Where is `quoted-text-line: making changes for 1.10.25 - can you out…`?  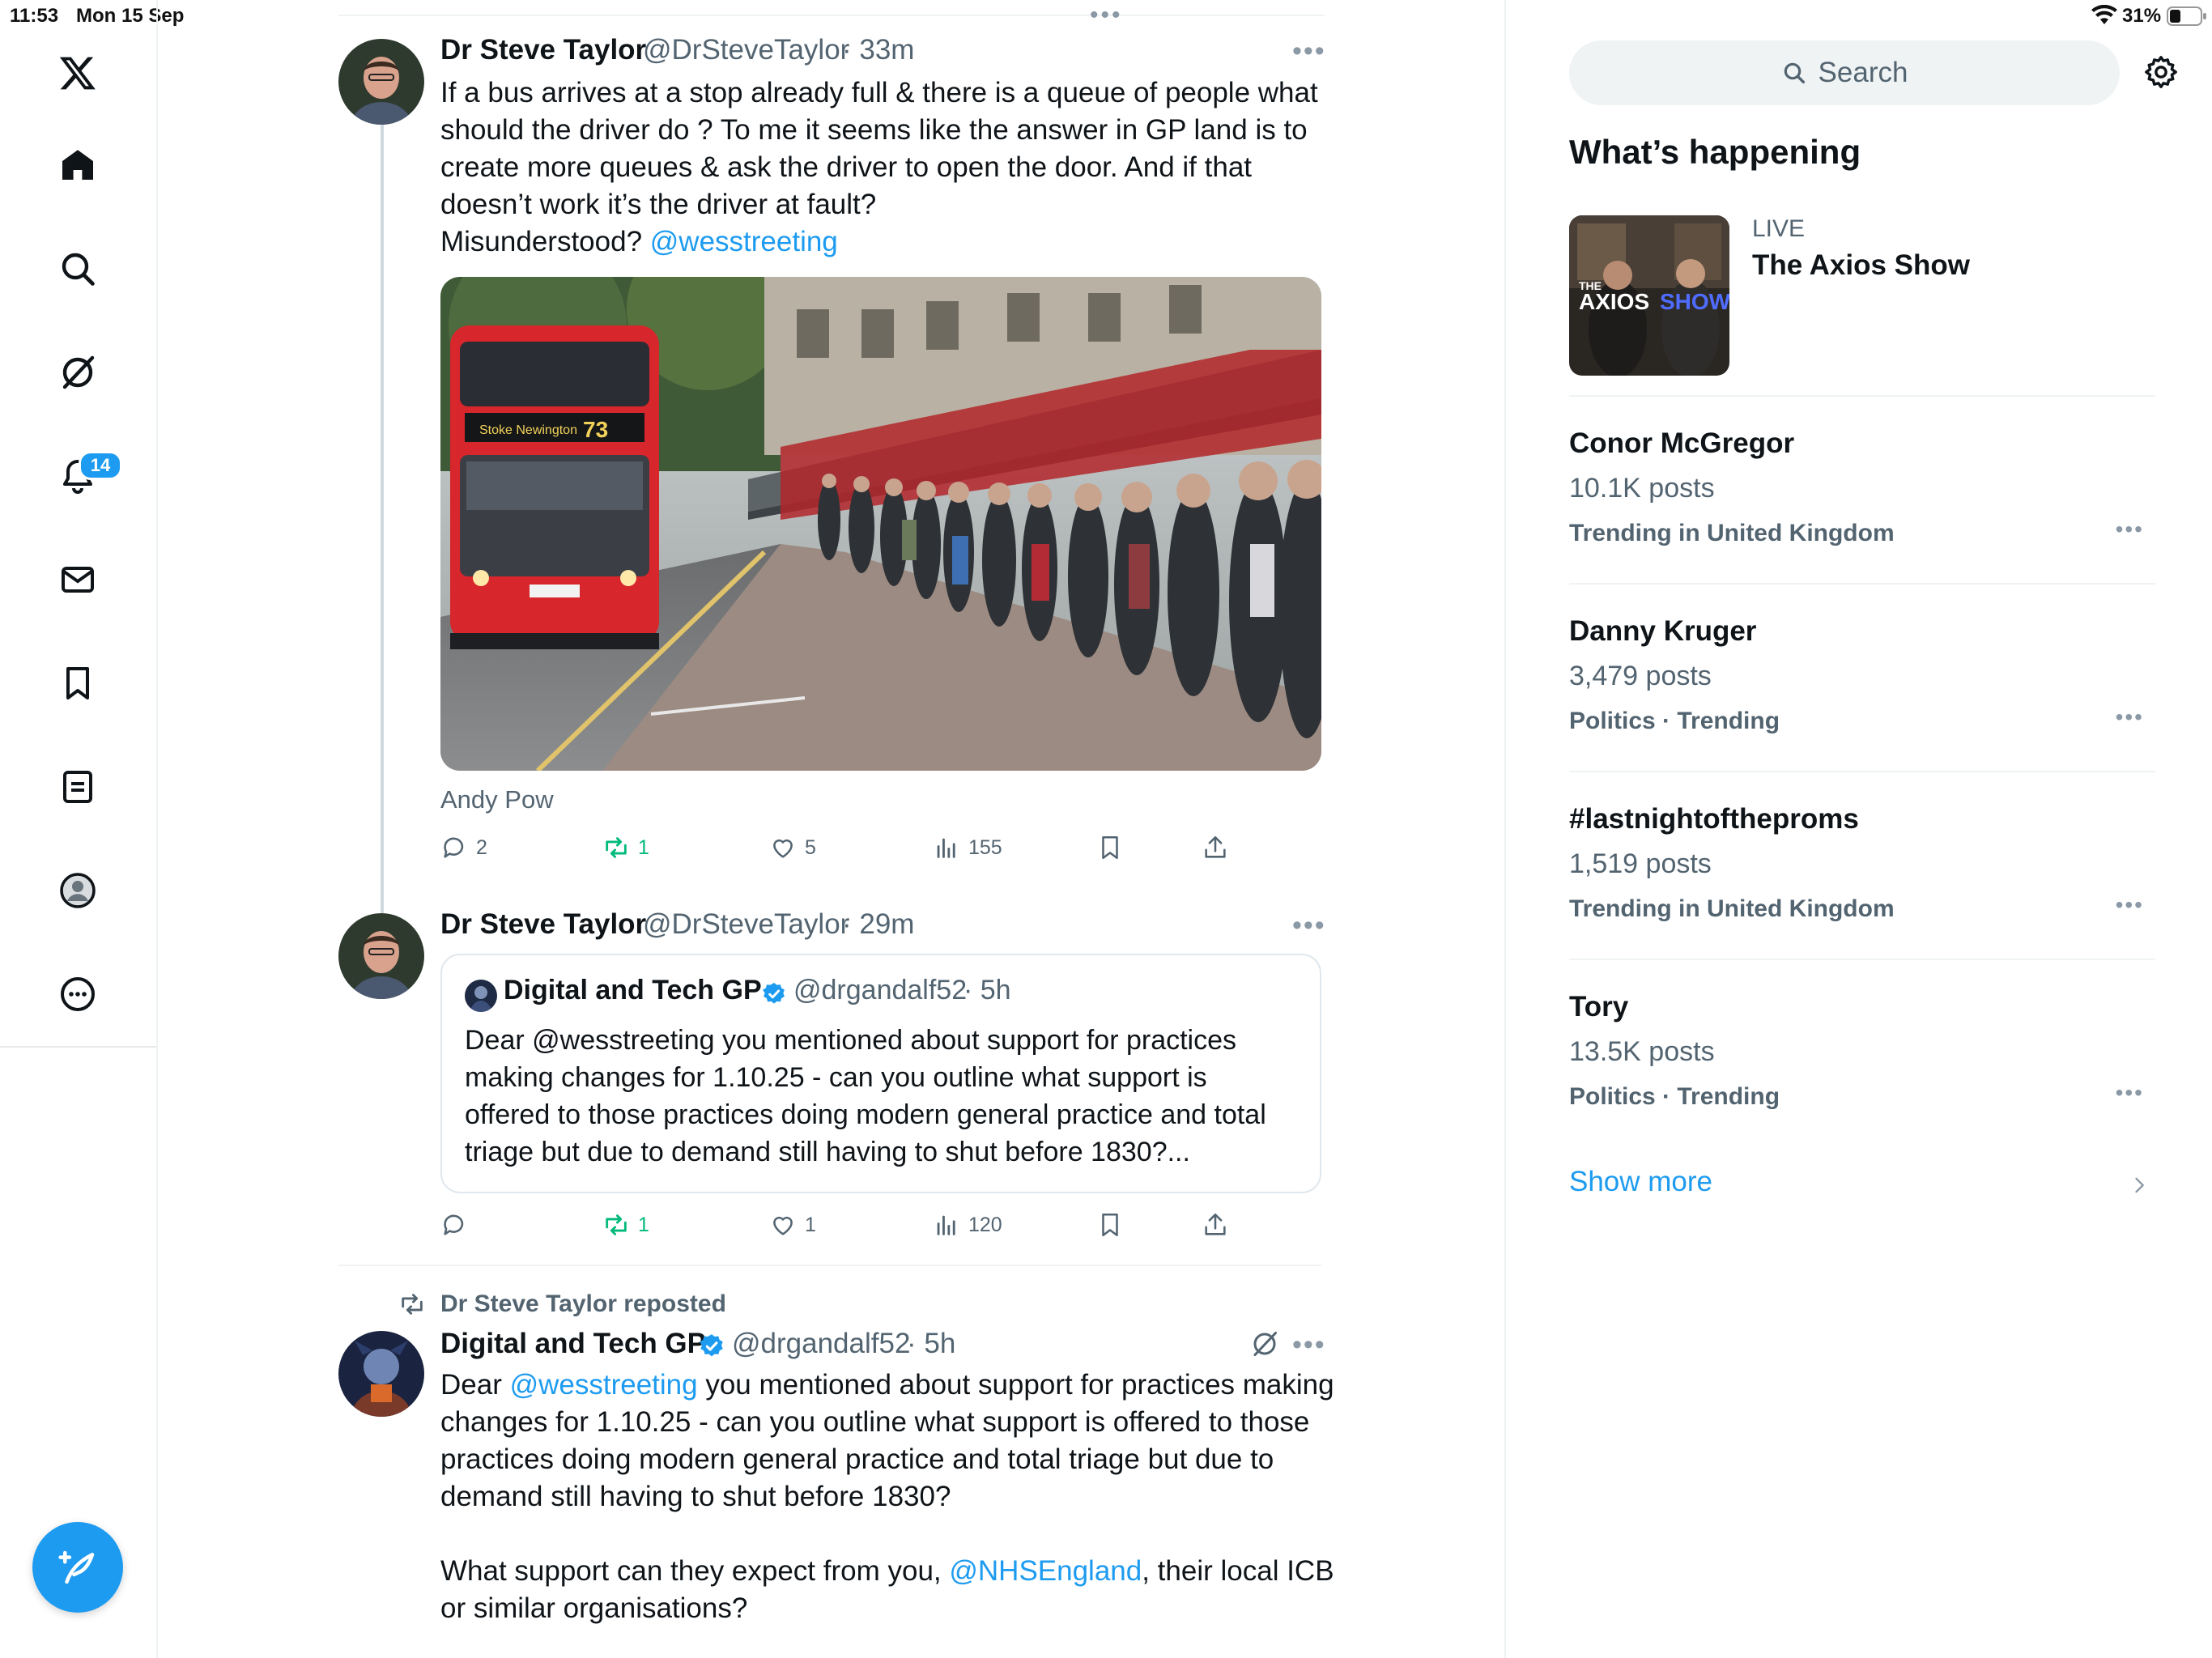
quoted-text-line: making changes for 1.10.25 - can you out… is located at coordinates (836, 1077).